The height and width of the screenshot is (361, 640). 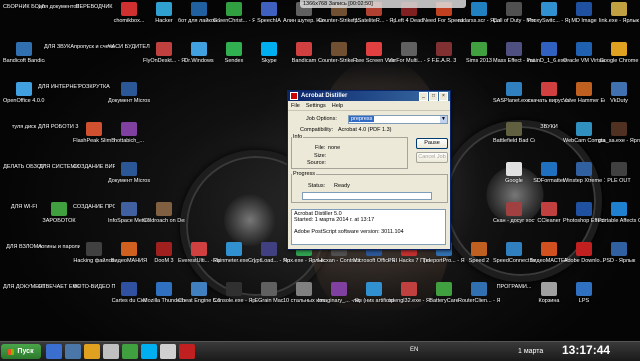 I want to click on desktop-icon: Portable Affects CS6, so click(x=619, y=220).